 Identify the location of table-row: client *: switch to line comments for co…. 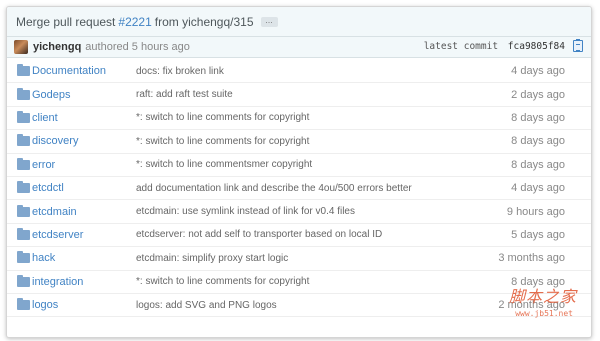
(299, 119).